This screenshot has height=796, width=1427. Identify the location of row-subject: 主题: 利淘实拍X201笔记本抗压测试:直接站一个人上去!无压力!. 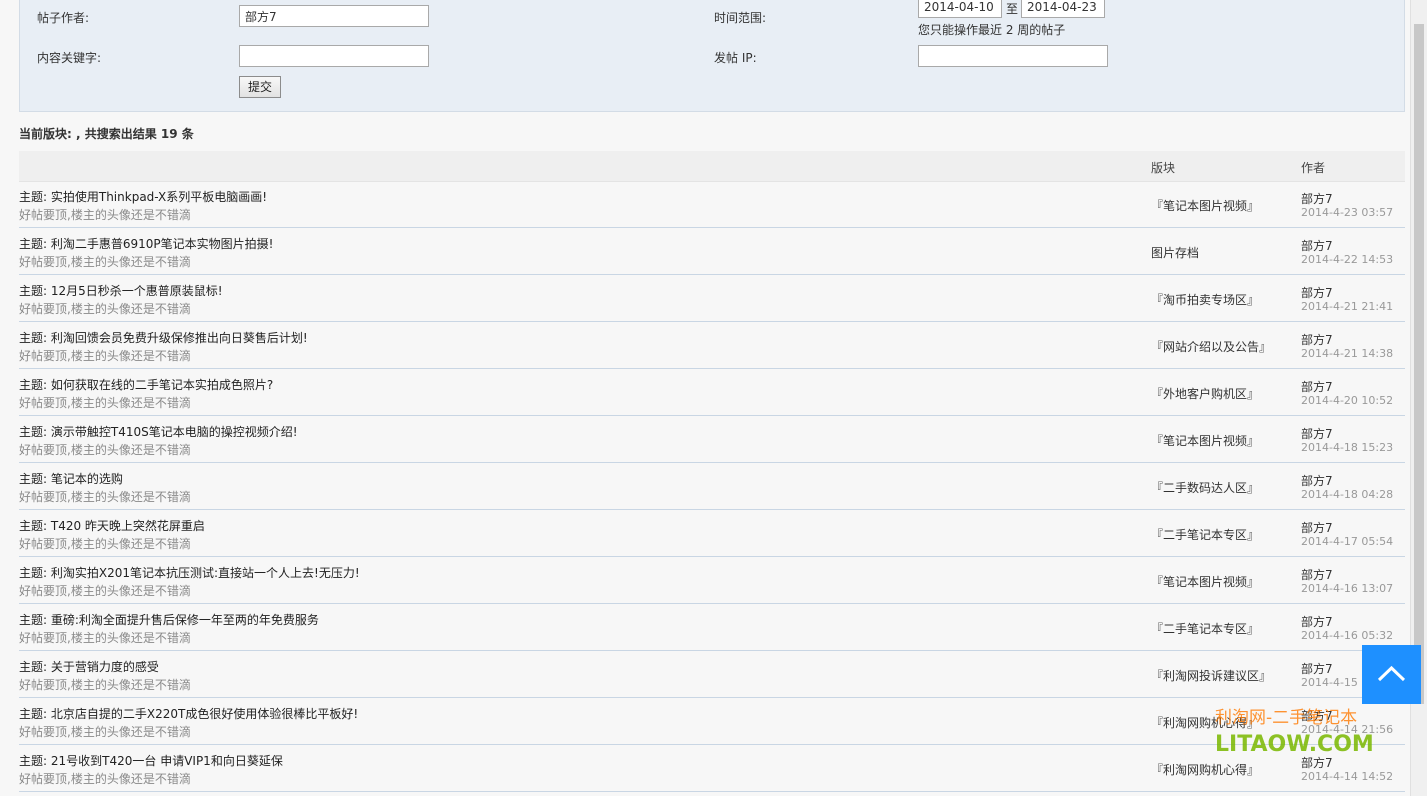
(189, 572).